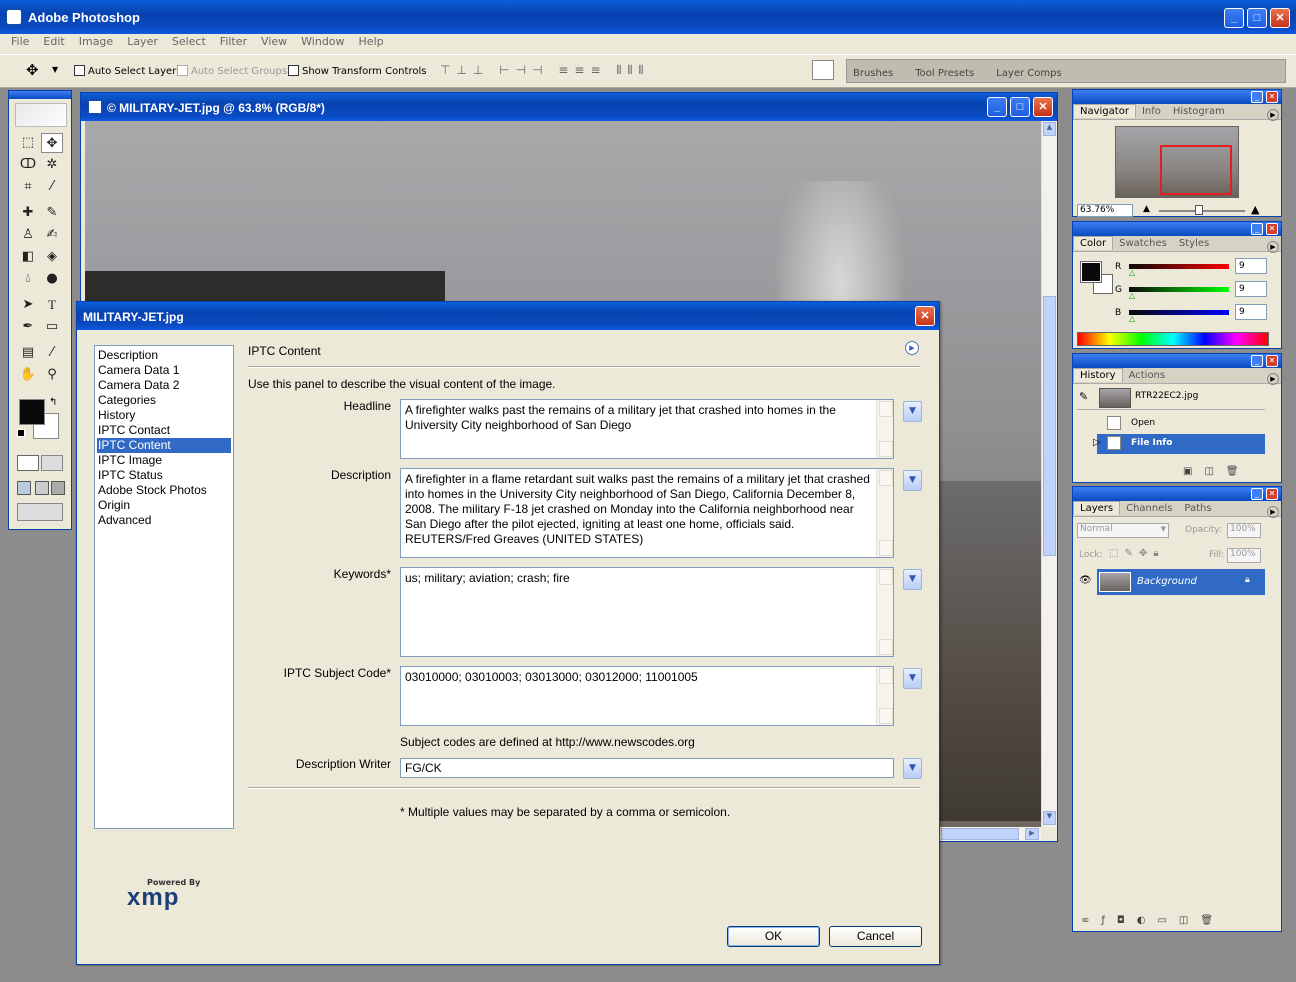  What do you see at coordinates (912, 411) in the screenshot?
I see `headline-dropdown-button: ▼` at bounding box center [912, 411].